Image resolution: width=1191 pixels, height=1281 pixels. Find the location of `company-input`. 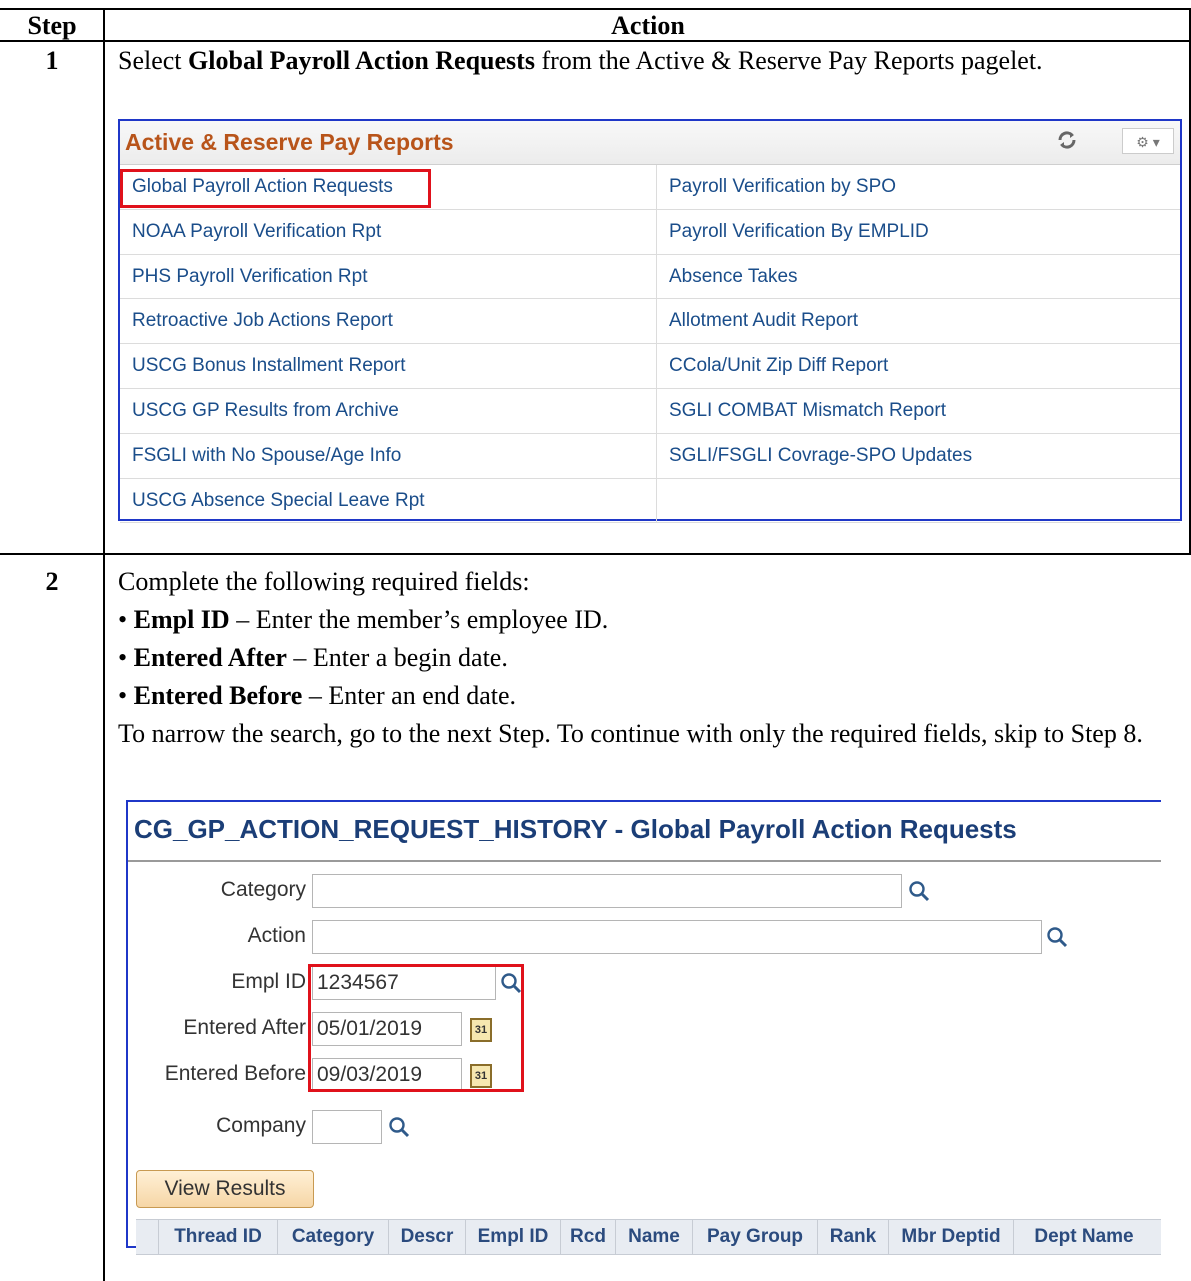

company-input is located at coordinates (347, 1127).